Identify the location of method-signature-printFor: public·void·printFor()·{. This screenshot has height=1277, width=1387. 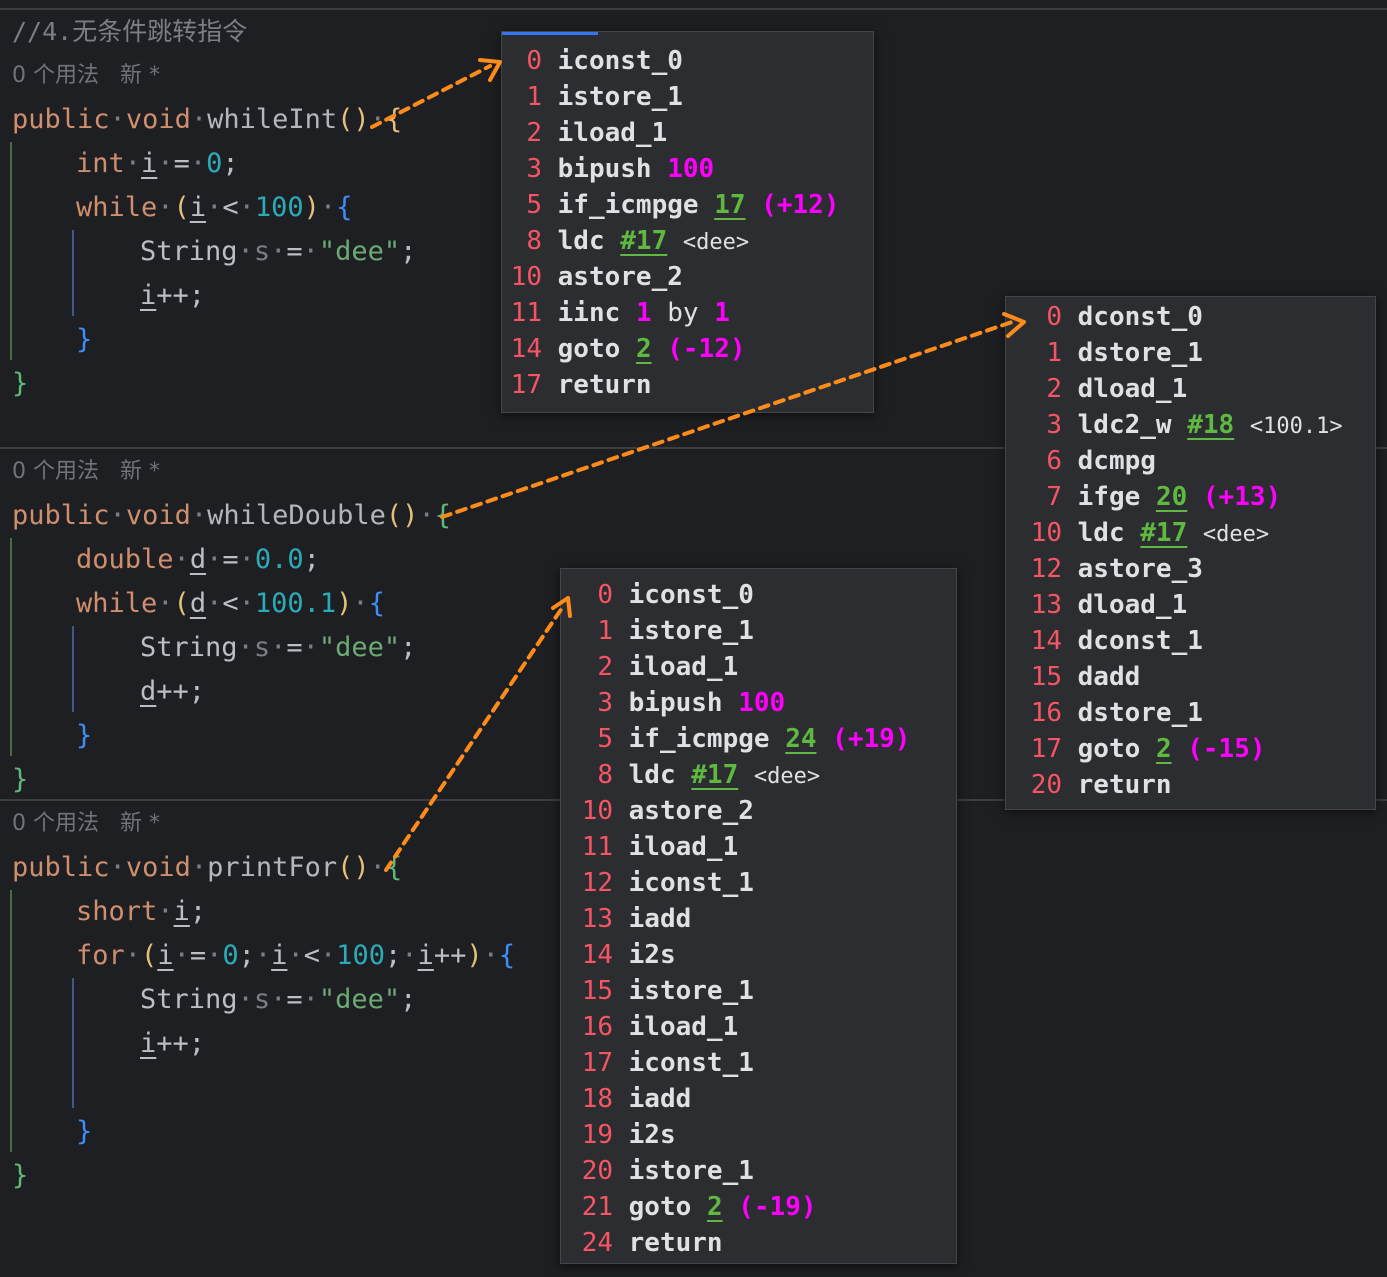
(207, 868).